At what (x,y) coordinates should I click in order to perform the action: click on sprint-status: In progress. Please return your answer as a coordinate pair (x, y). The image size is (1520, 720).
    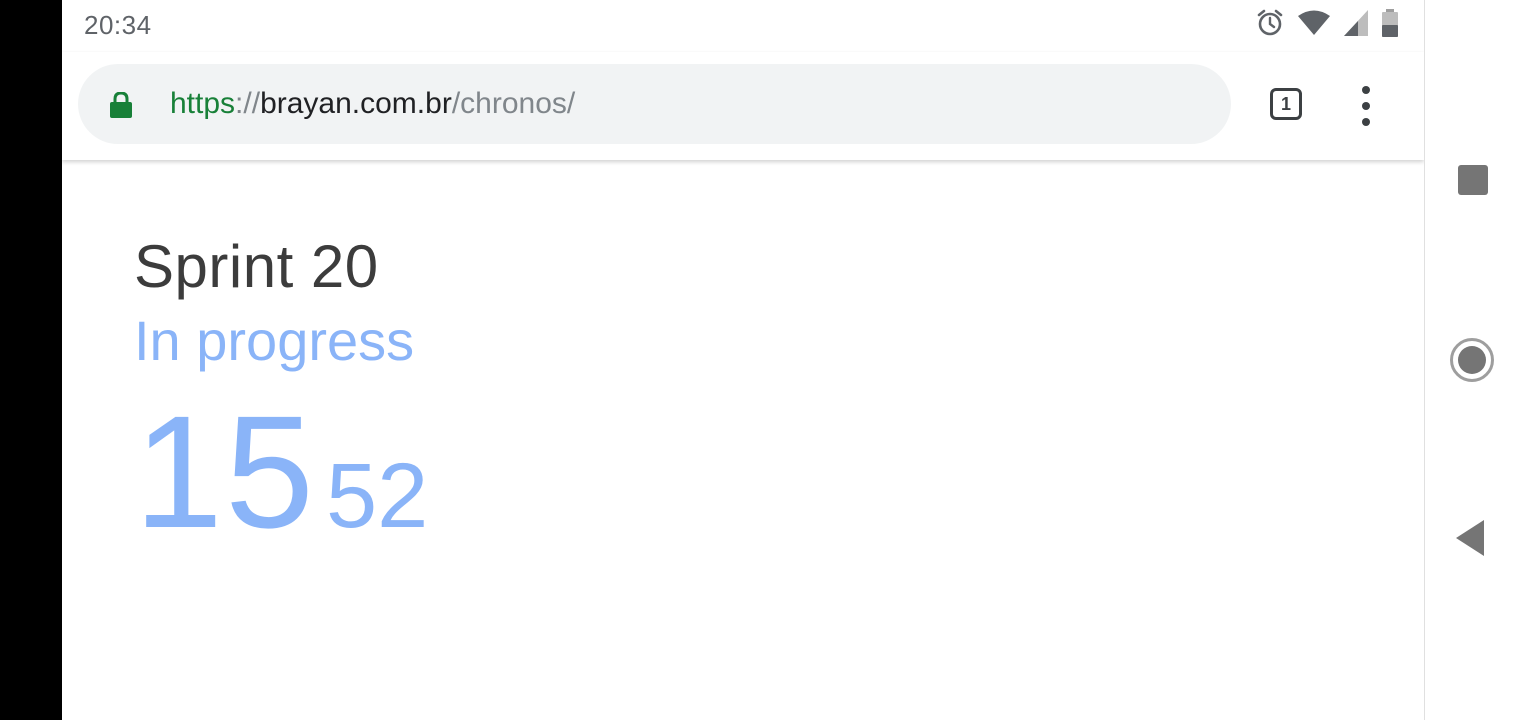
    Looking at the image, I should click on (274, 340).